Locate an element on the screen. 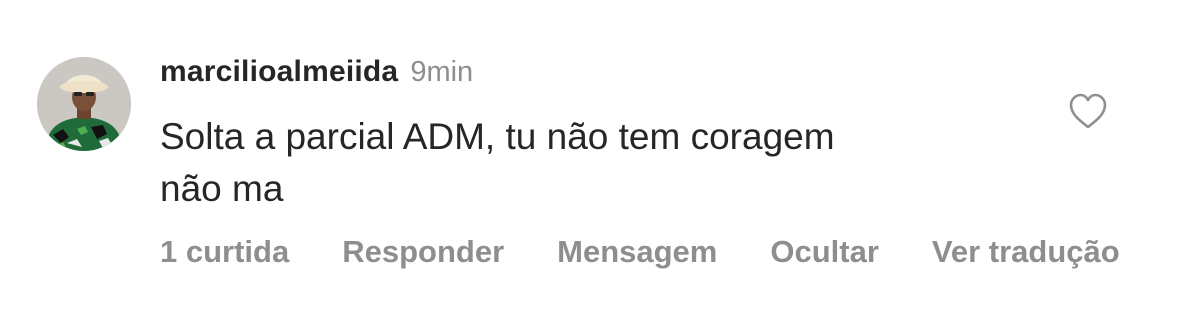 The height and width of the screenshot is (326, 1178). comment-header: marcilioalmeiida 9min is located at coordinates (316, 75).